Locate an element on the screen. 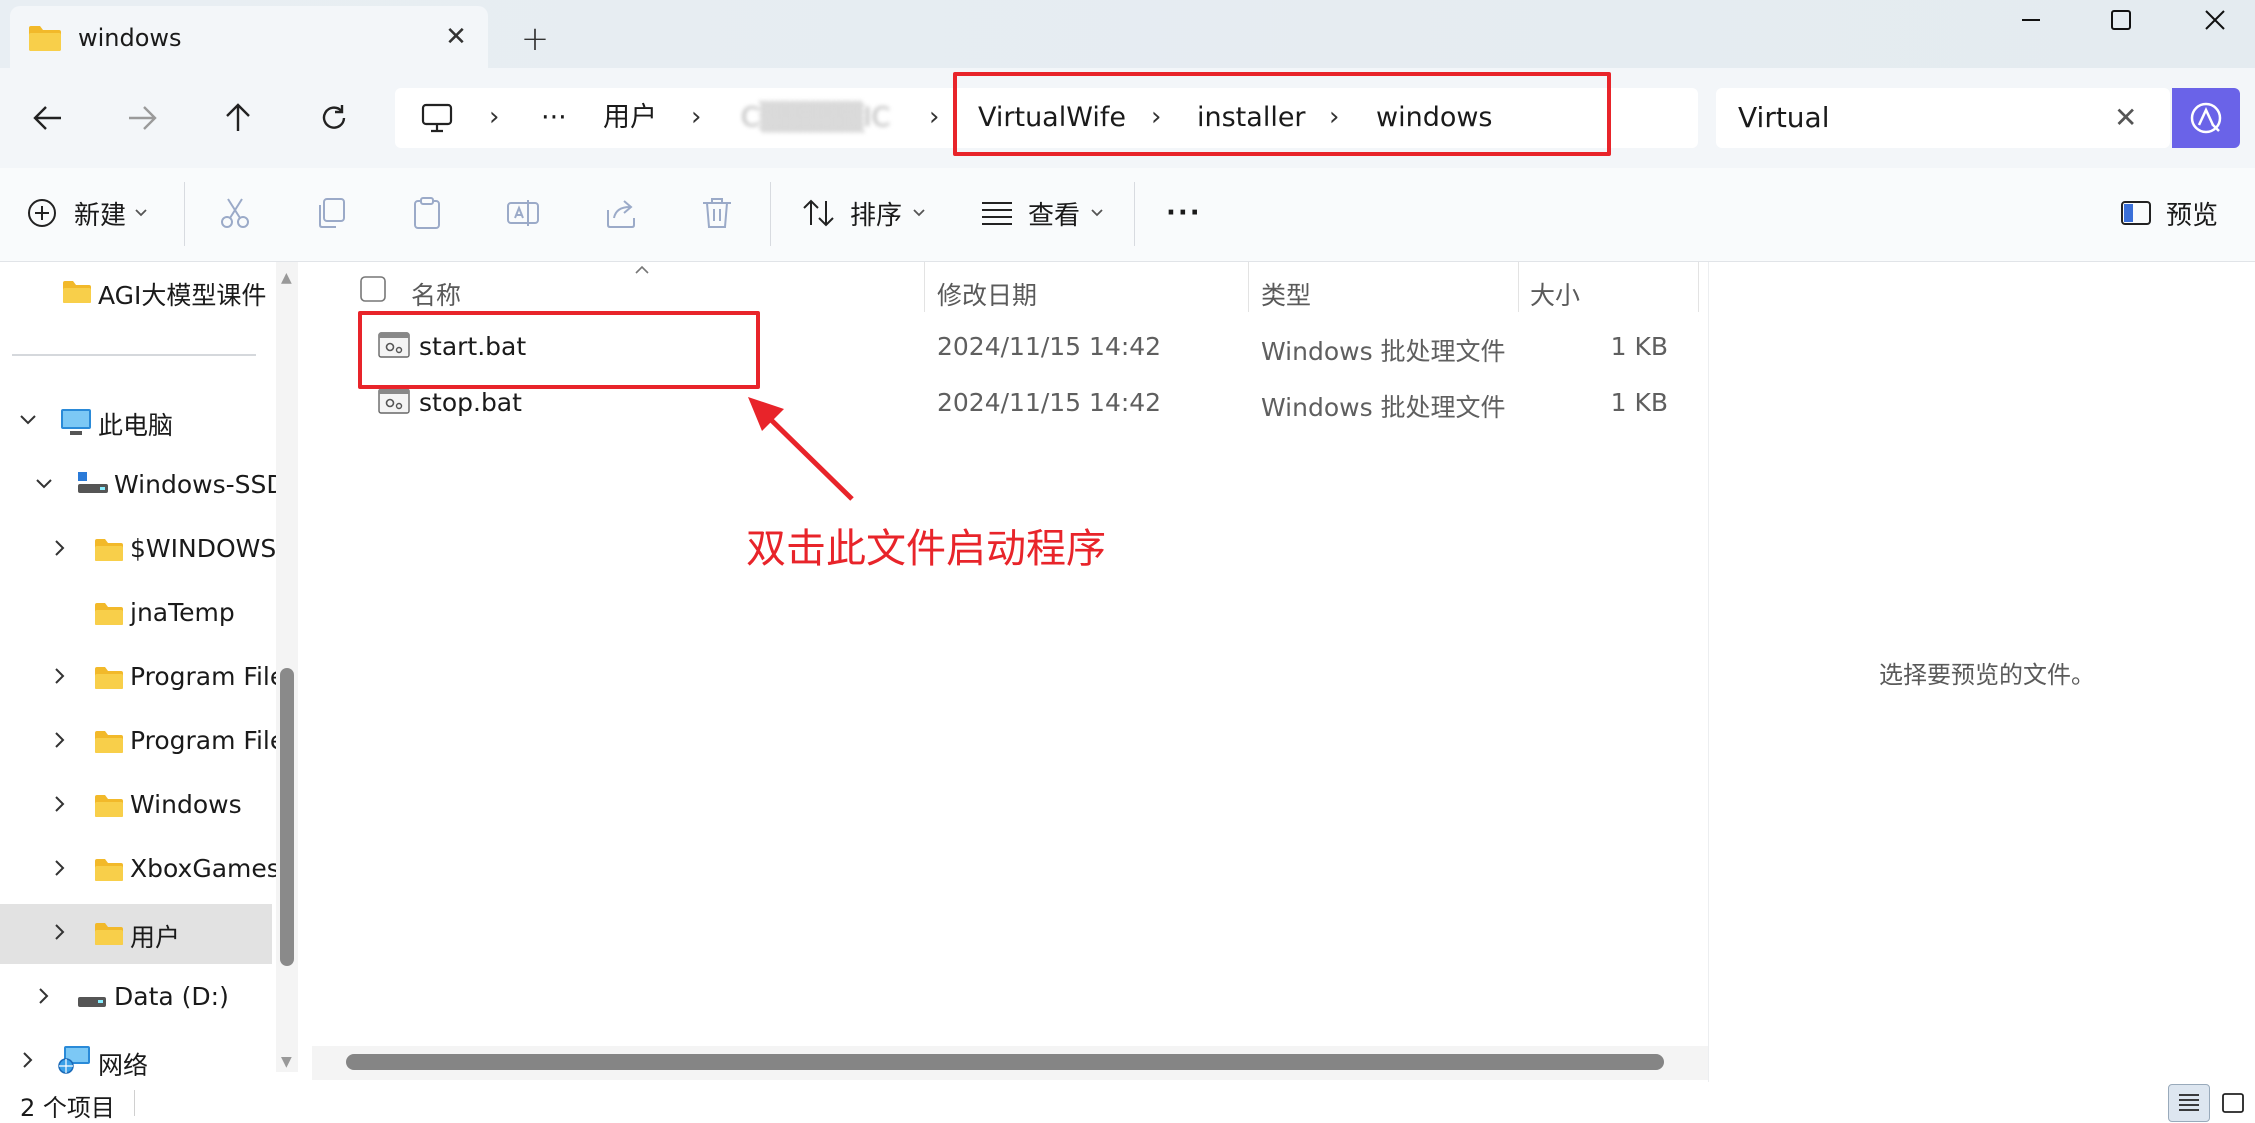 The image size is (2255, 1123). status-divider is located at coordinates (134, 1103).